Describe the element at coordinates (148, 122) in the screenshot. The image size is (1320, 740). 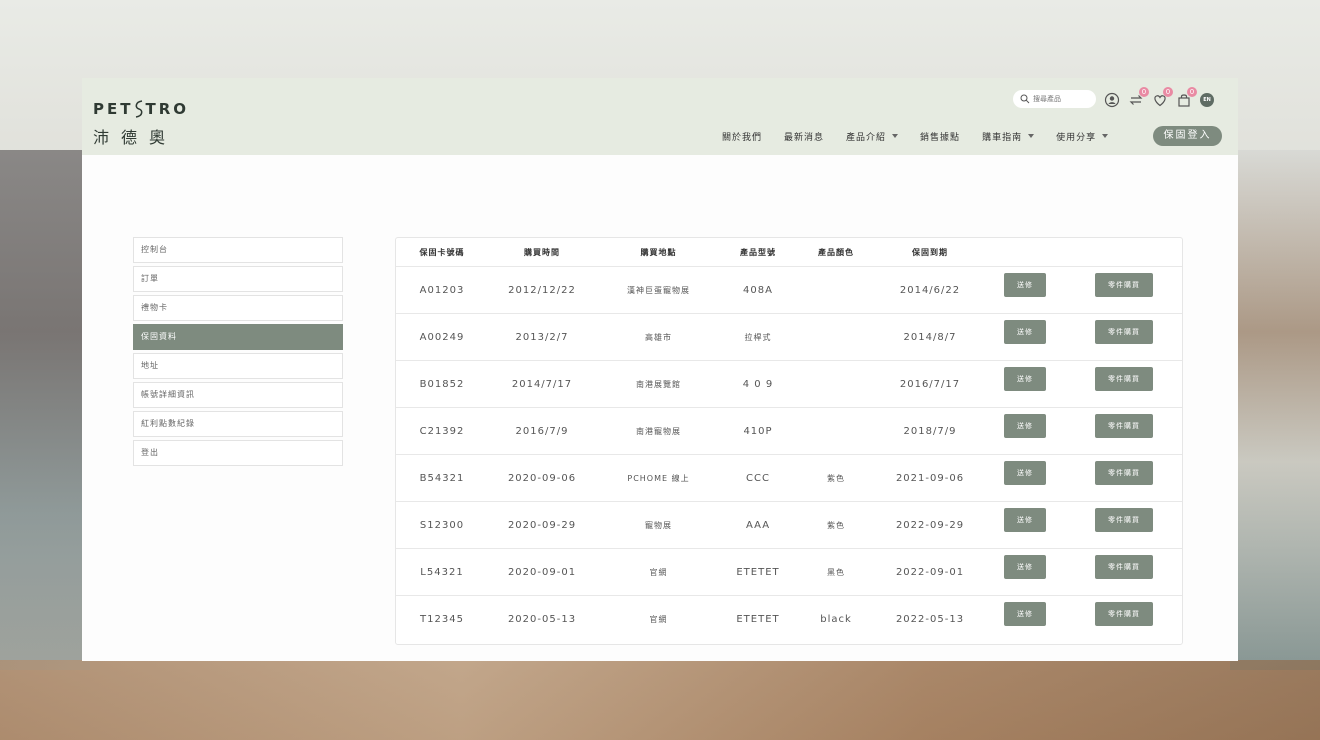
I see `brand-logo: PET TRO 沛德奧` at that location.